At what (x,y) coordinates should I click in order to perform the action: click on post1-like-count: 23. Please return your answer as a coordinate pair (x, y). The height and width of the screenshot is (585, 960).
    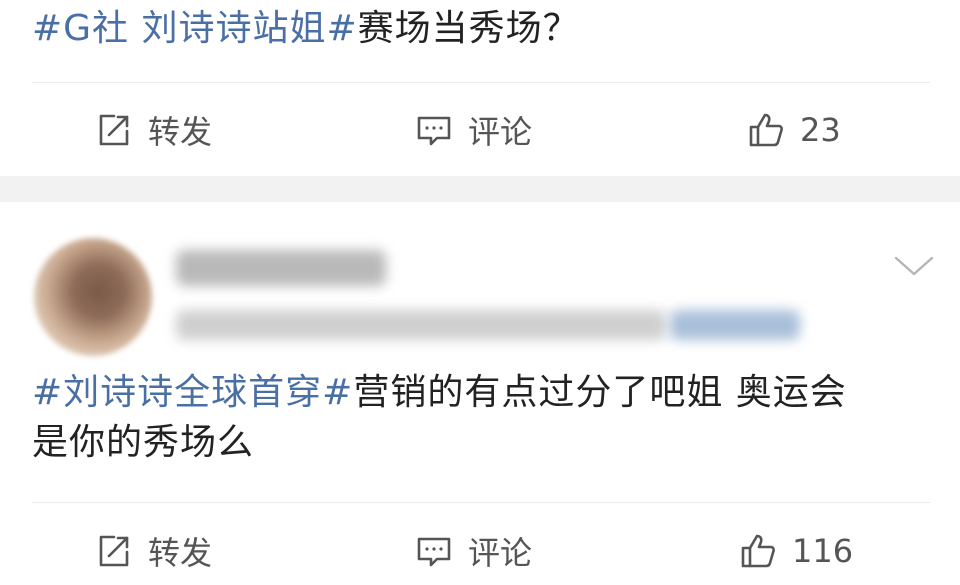
    Looking at the image, I should click on (820, 130).